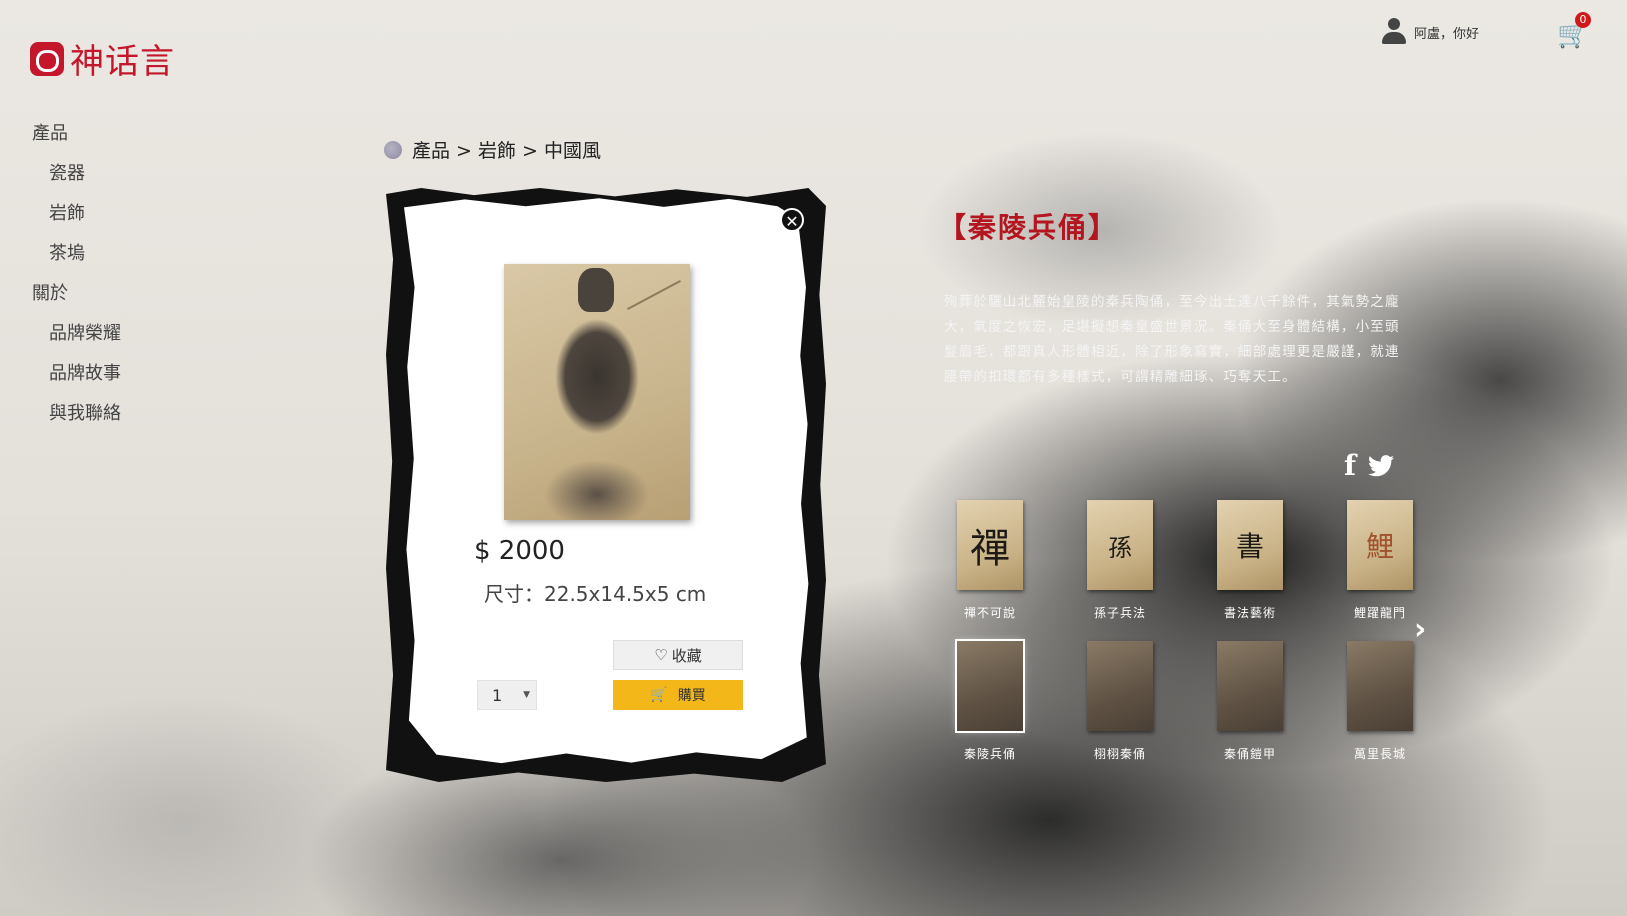 This screenshot has height=916, width=1627. I want to click on thumbnail-image: 鯉, so click(1380, 545).